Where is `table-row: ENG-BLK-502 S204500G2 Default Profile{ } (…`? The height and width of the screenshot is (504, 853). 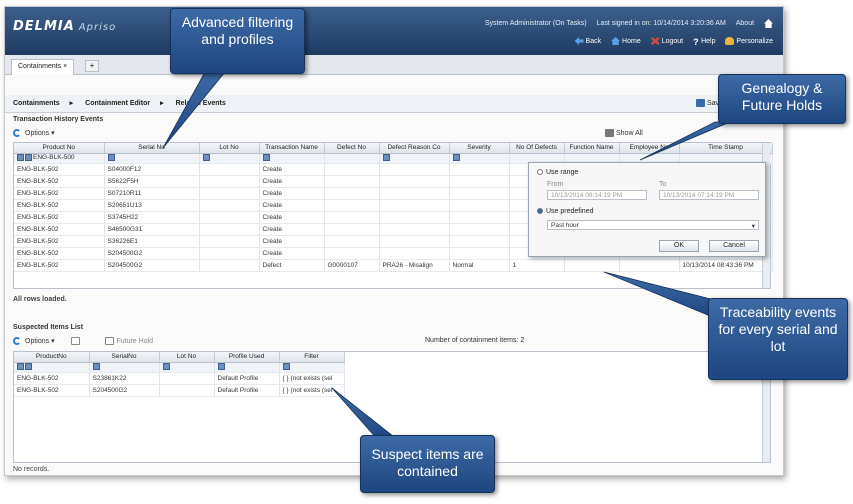
table-row: ENG-BLK-502 S204500G2 Default Profile{ } (… is located at coordinates (179, 390).